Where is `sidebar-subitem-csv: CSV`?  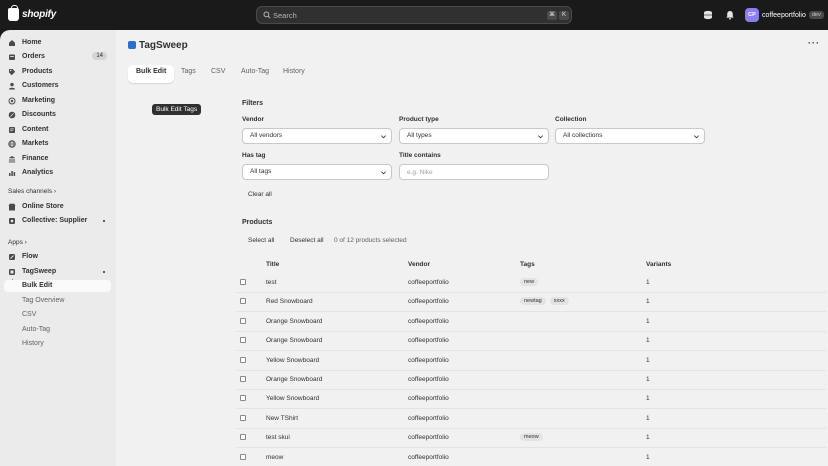
sidebar-subitem-csv: CSV is located at coordinates (57, 315).